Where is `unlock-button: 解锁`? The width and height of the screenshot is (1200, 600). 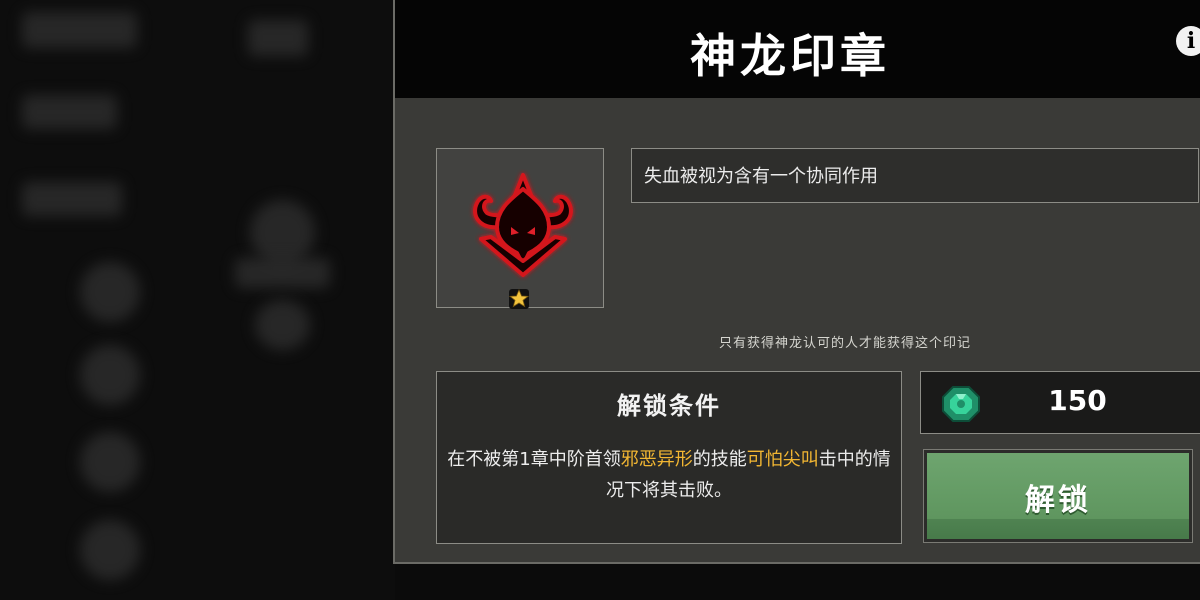 unlock-button: 解锁 is located at coordinates (1058, 496).